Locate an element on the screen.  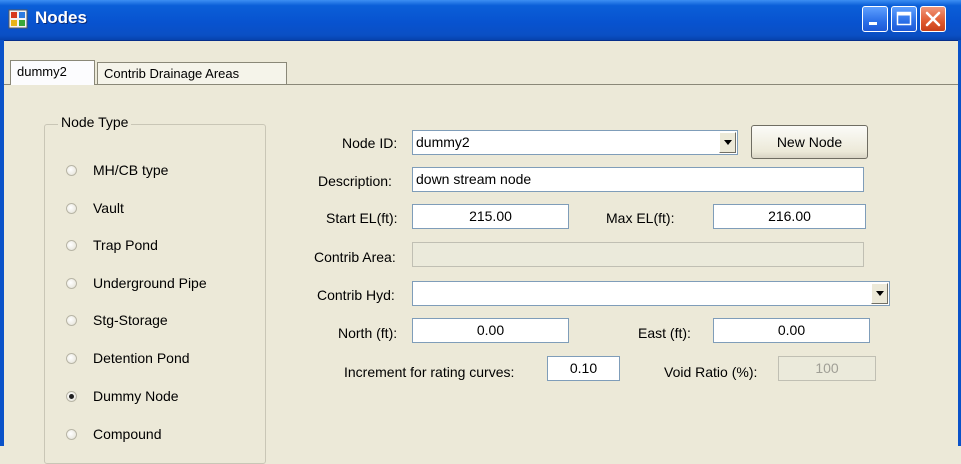
start-el-field: 215.00 is located at coordinates (490, 216).